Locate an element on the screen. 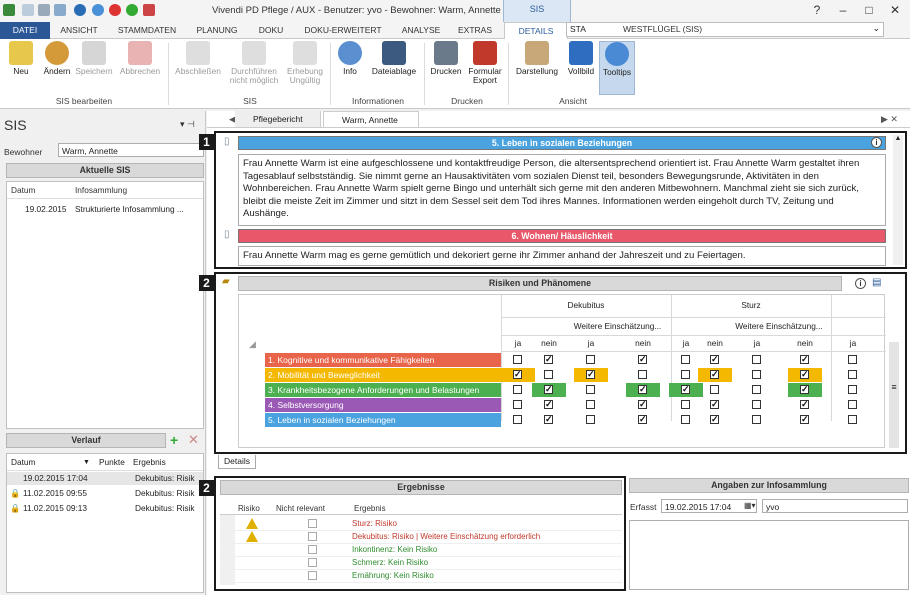  recorded-date-field: 19.02.2015 17:04 is located at coordinates (709, 506).